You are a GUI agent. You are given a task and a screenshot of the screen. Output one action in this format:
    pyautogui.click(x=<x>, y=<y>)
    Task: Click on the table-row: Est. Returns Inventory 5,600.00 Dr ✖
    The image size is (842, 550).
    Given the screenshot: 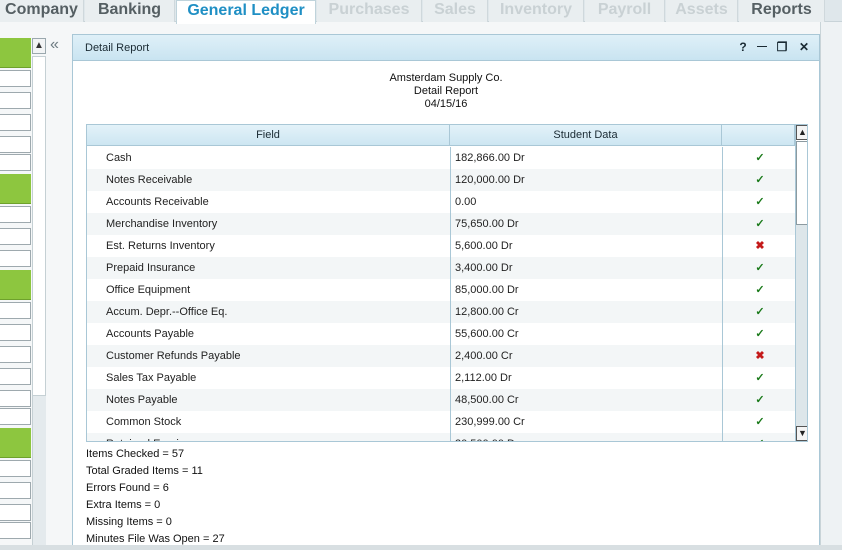 What is the action you would take?
    pyautogui.click(x=441, y=246)
    